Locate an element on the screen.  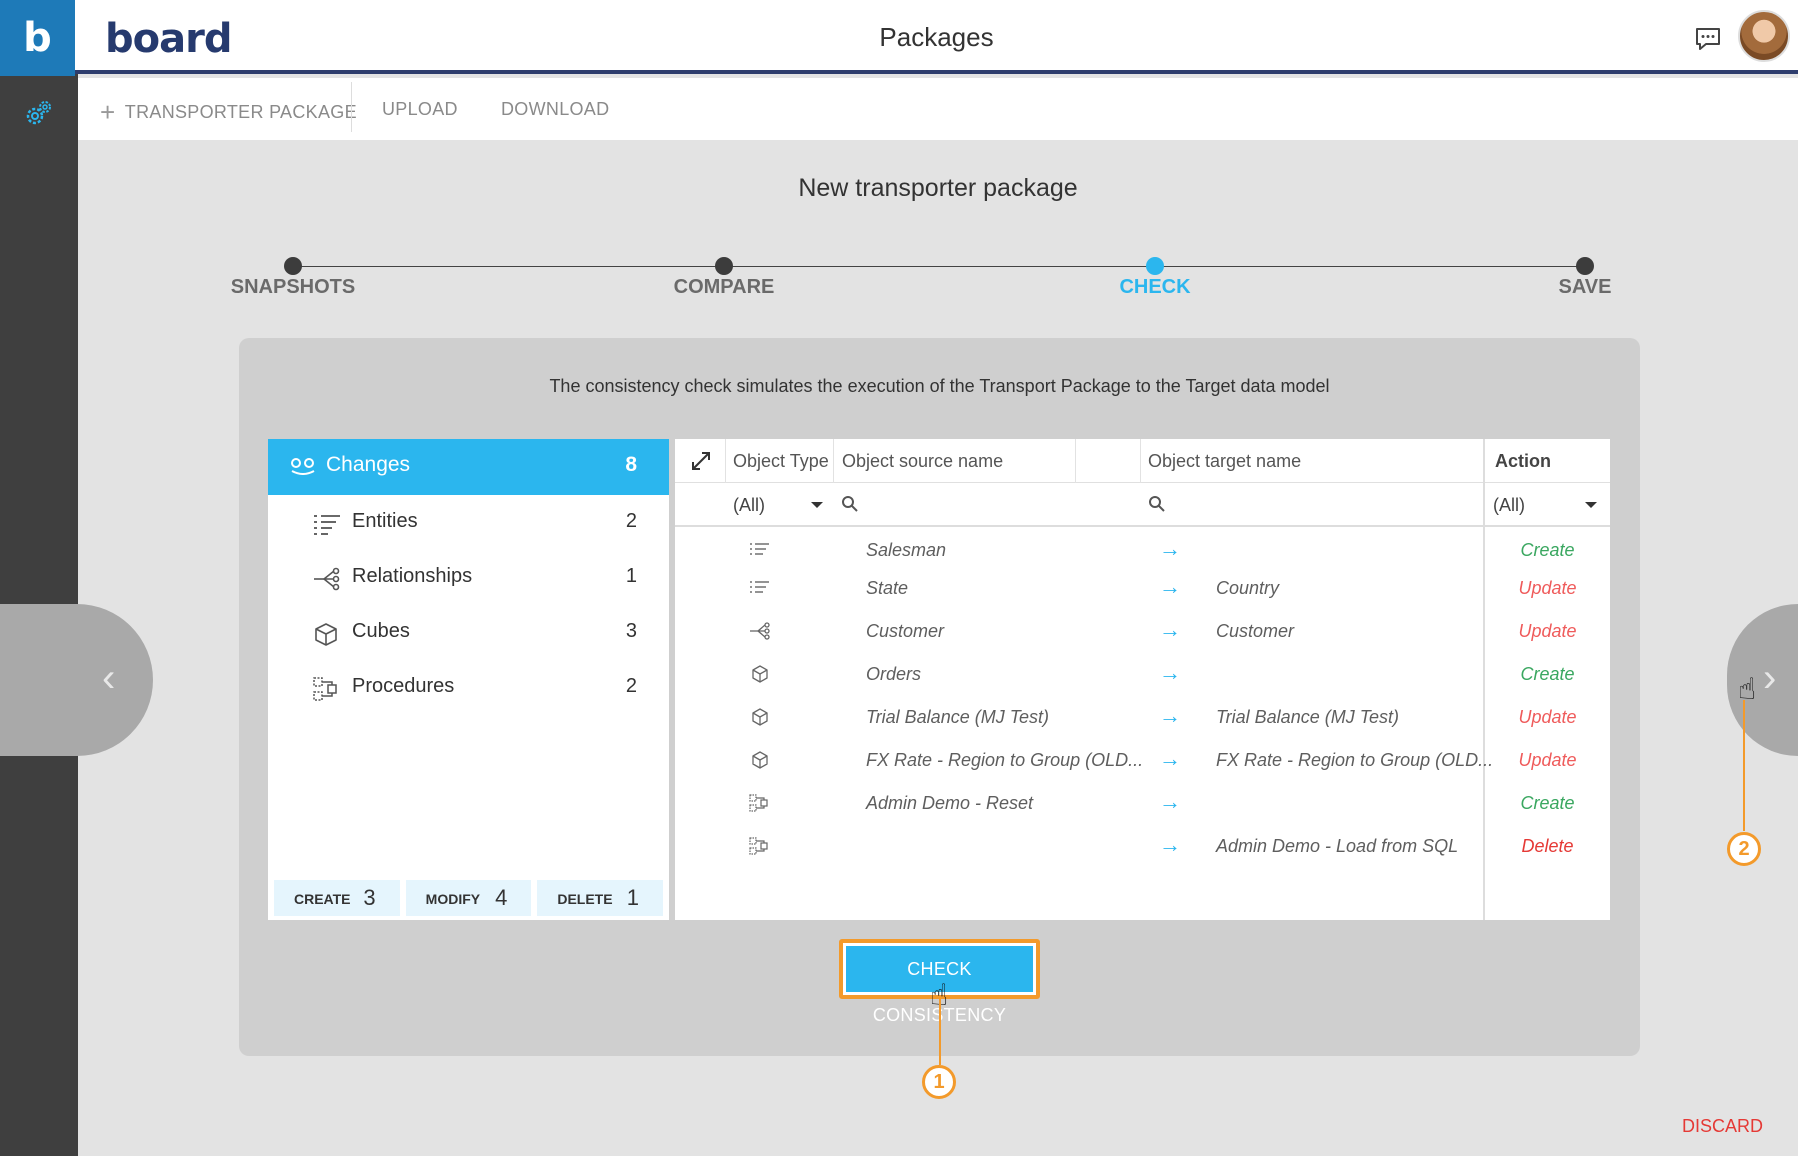
left-rail: b is located at coordinates (39, 578).